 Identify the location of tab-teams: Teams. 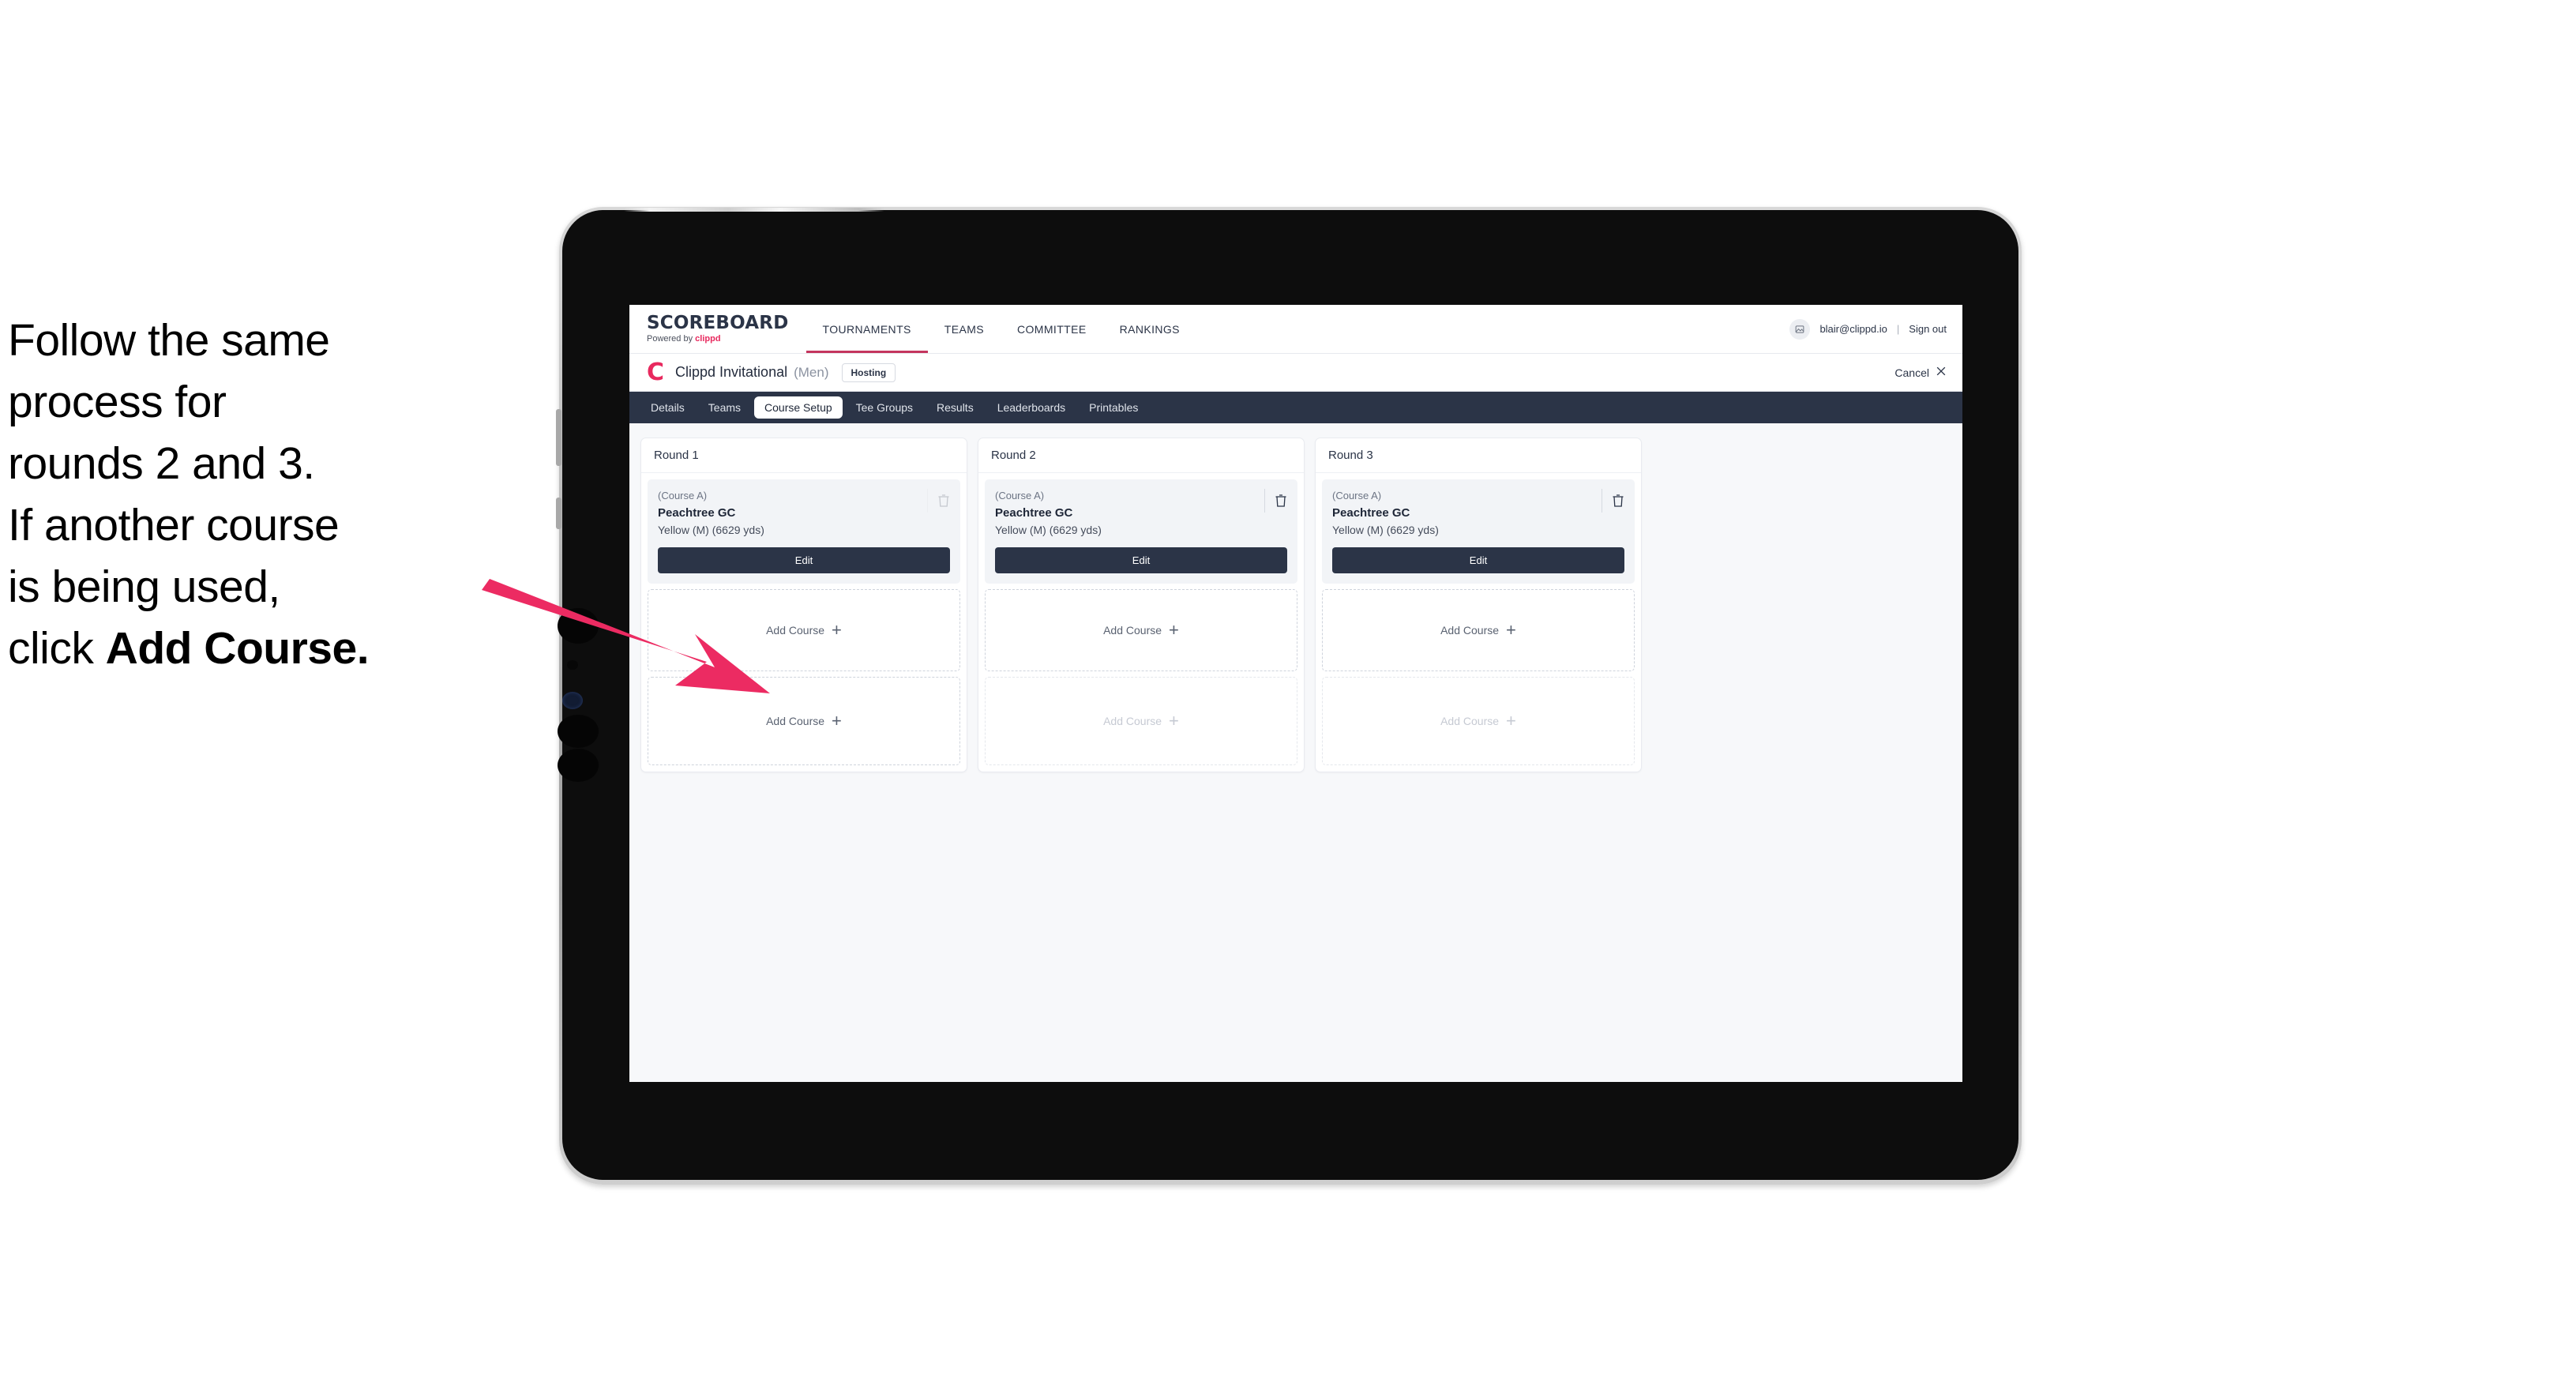
(724, 407).